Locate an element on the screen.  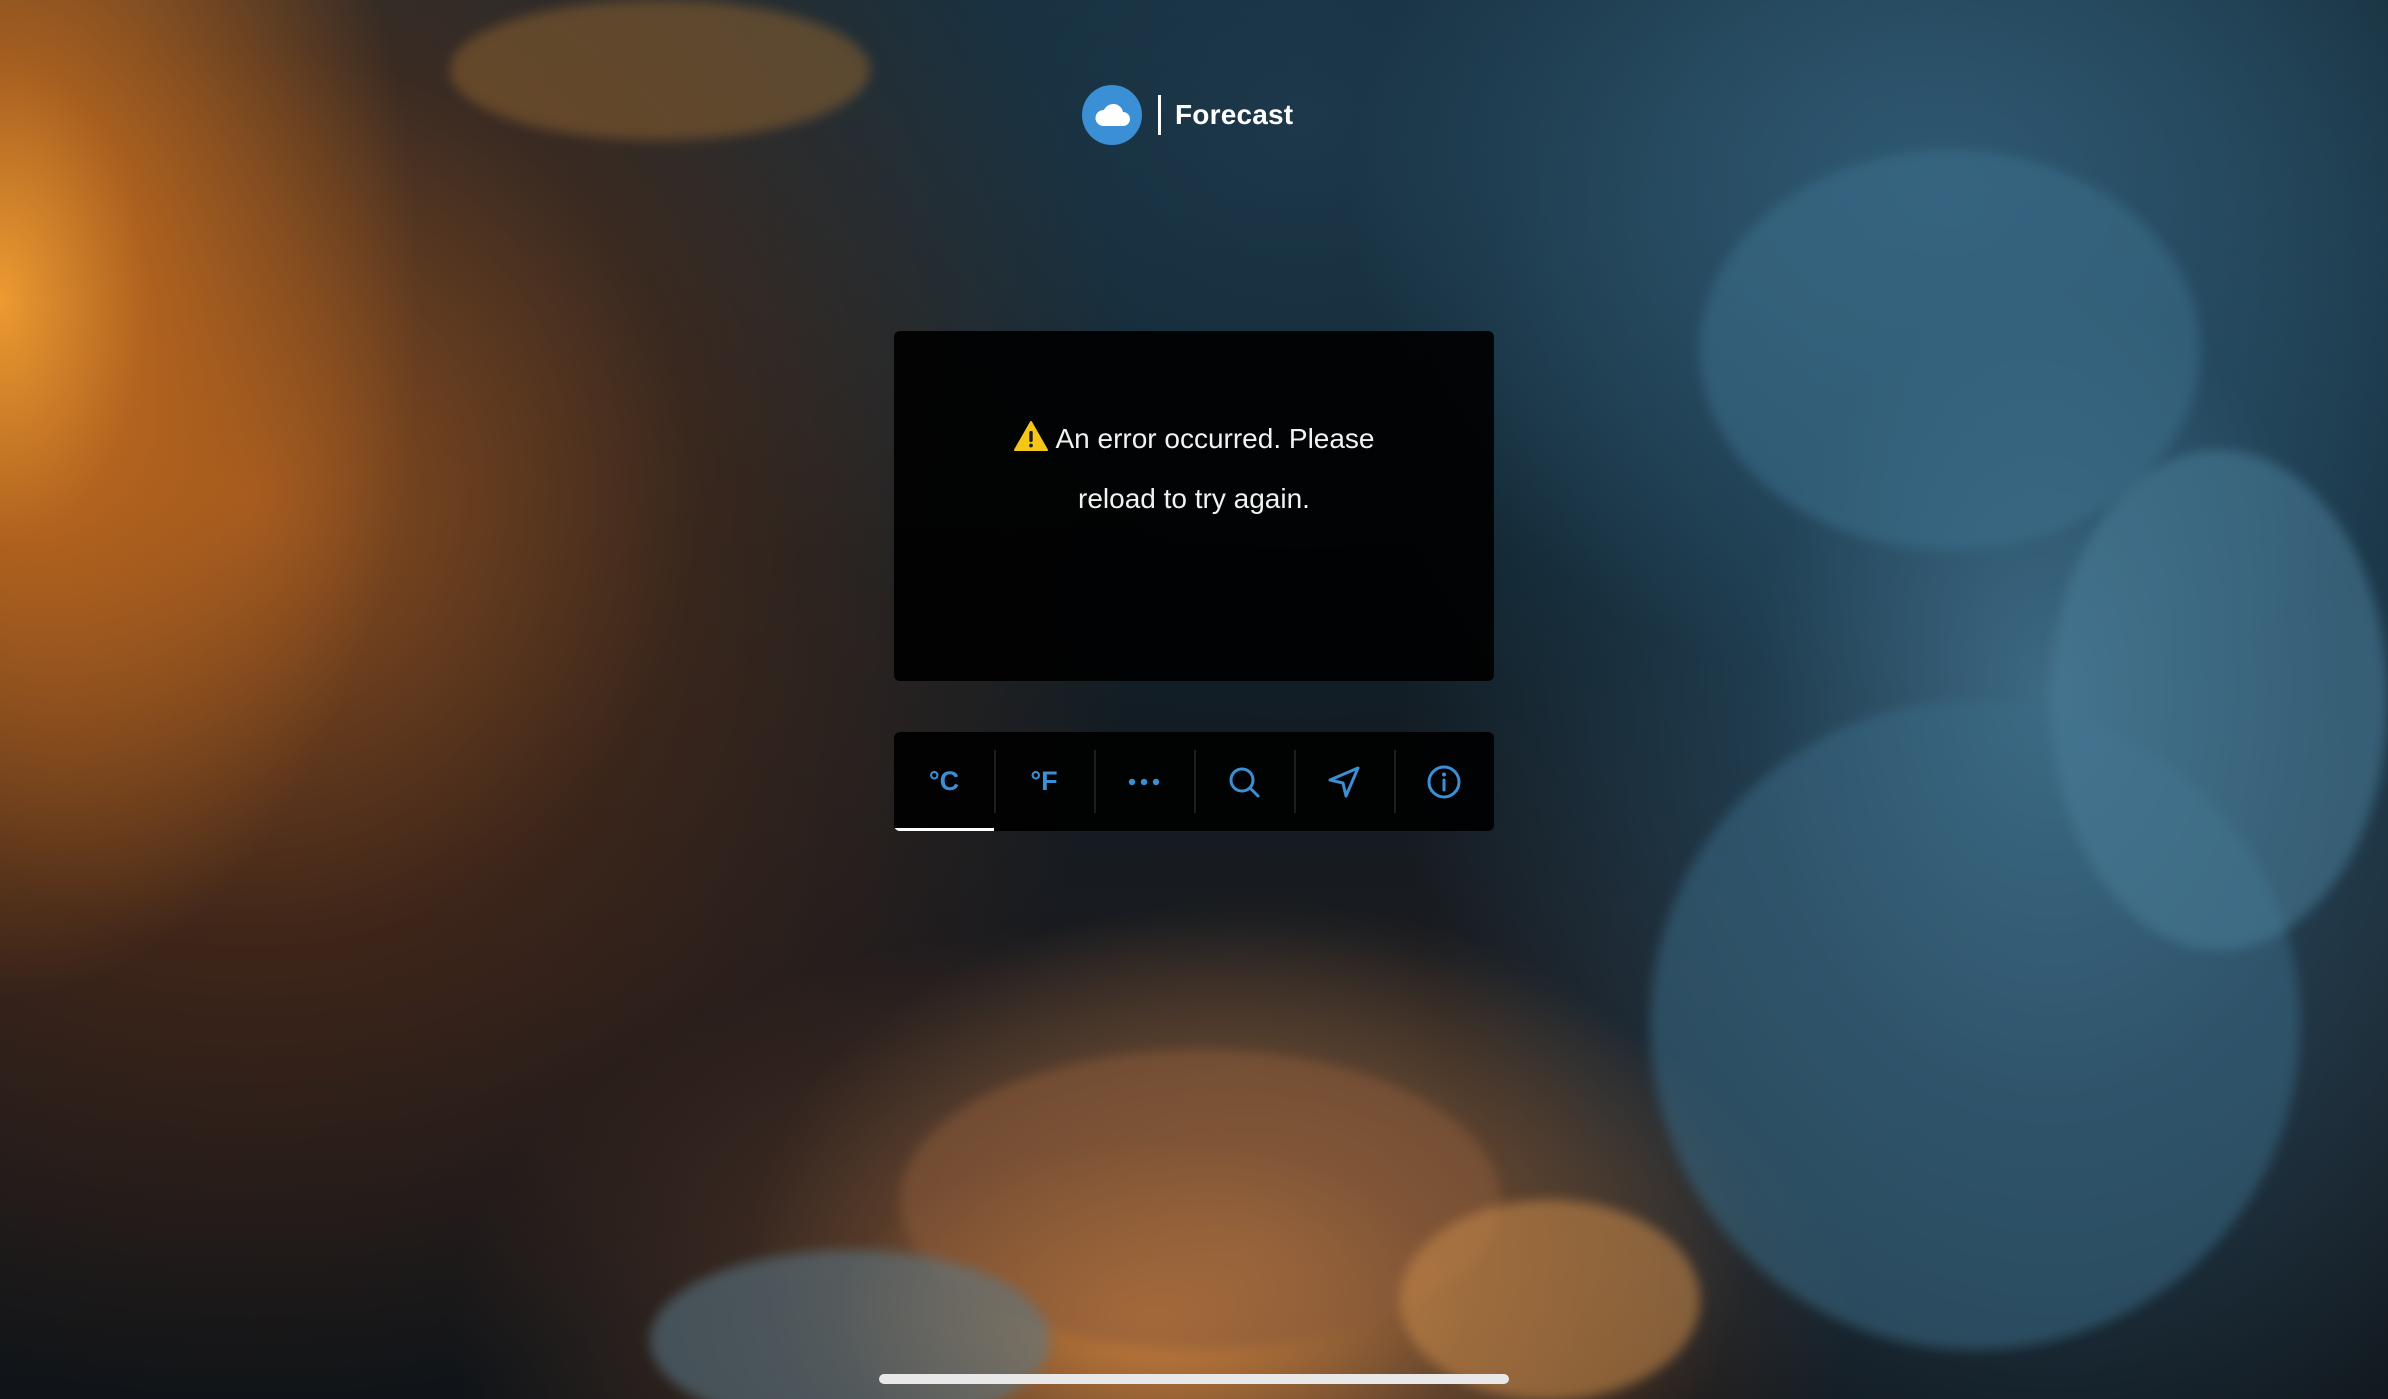
more-button is located at coordinates (1144, 781).